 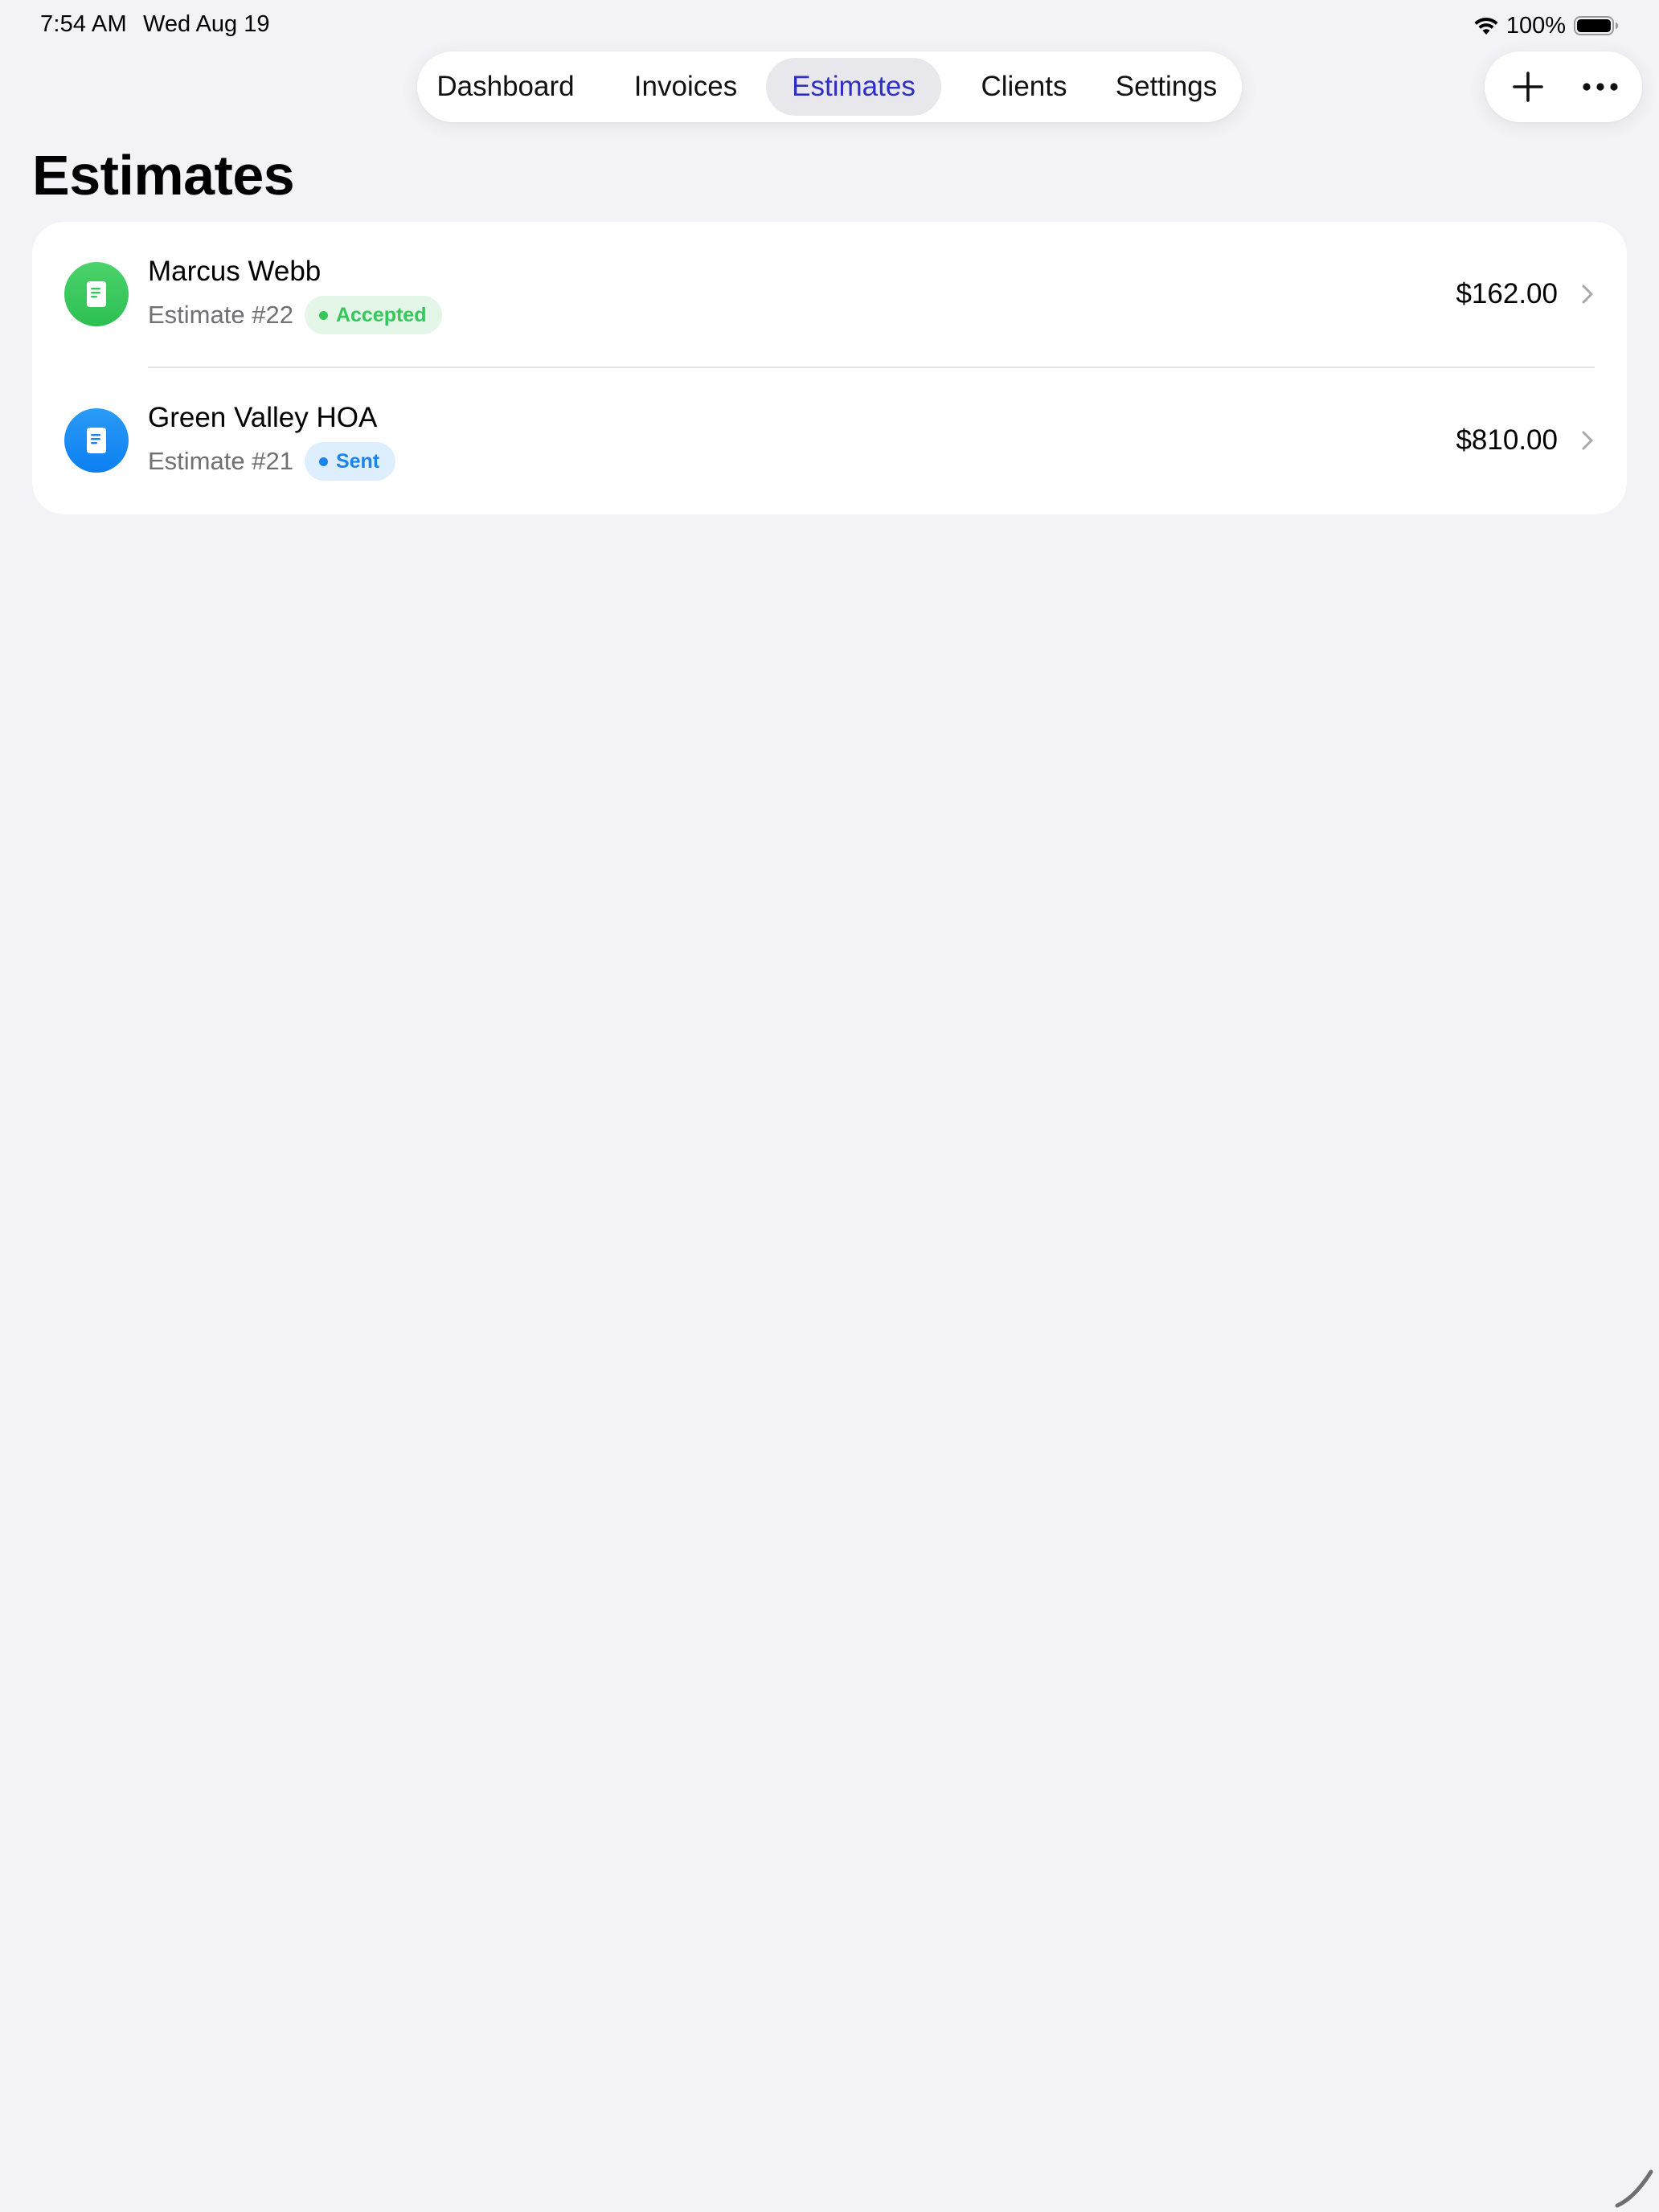 I want to click on client-name: Green Valley HOA, so click(x=263, y=417).